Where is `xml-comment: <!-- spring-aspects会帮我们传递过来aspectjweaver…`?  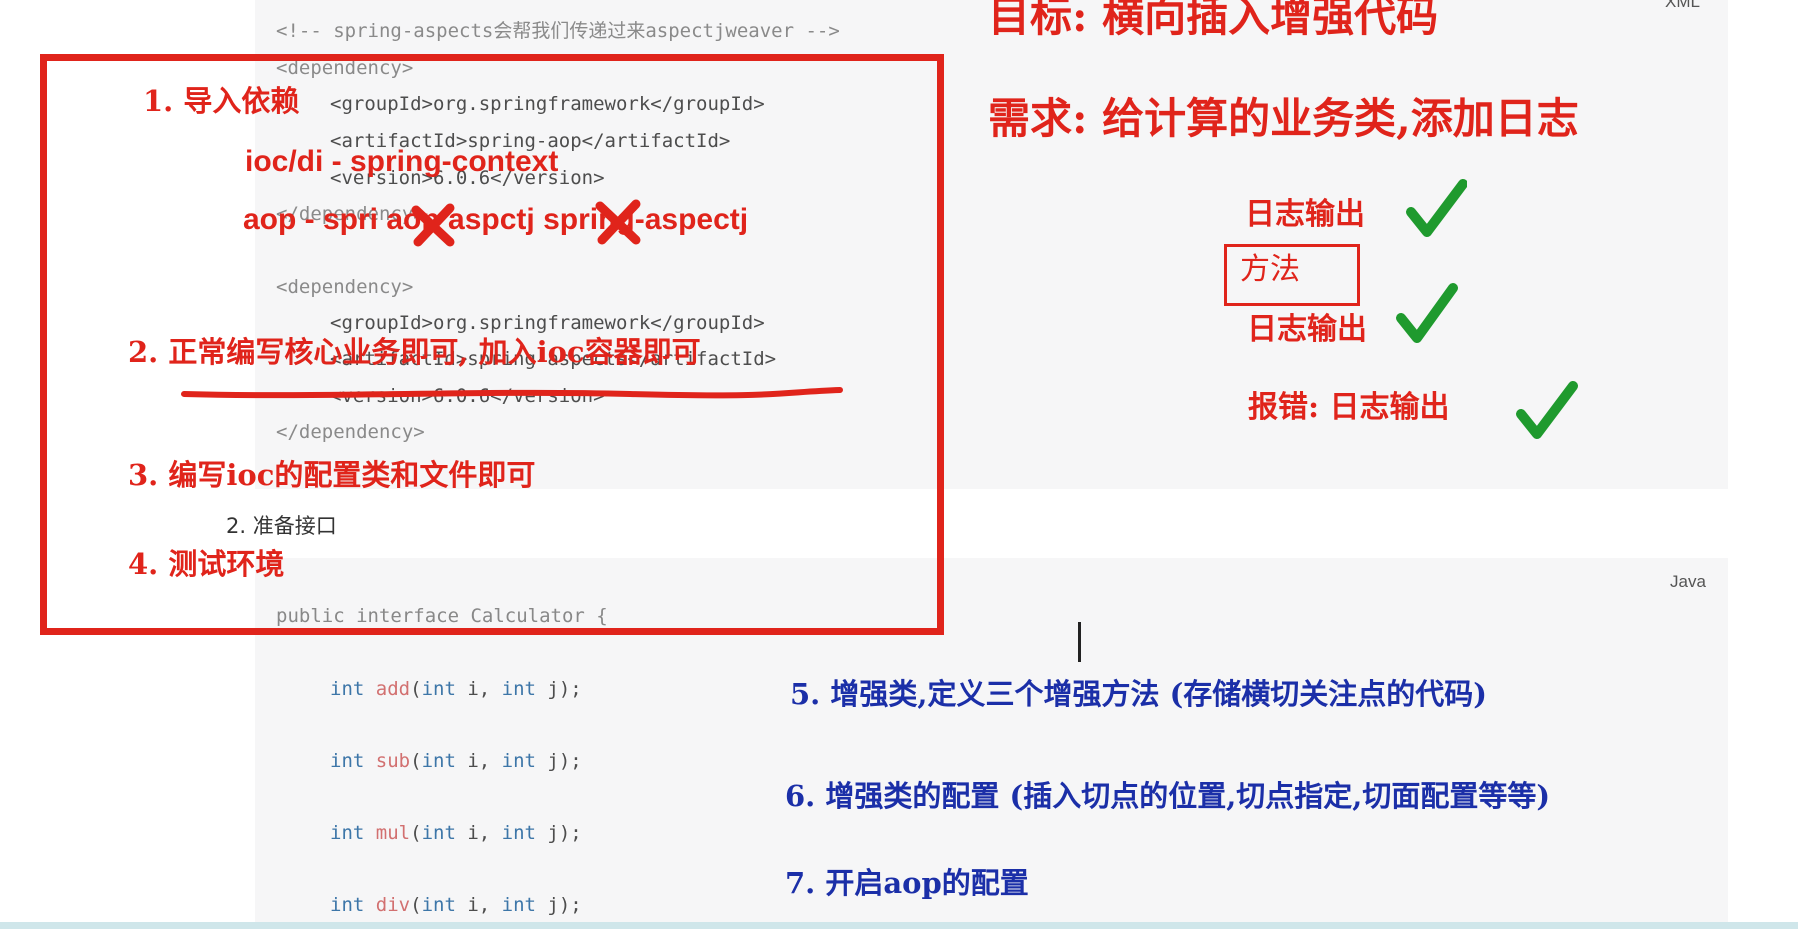 xml-comment: <!-- spring-aspects会帮我们传递过来aspectjweaver… is located at coordinates (558, 31).